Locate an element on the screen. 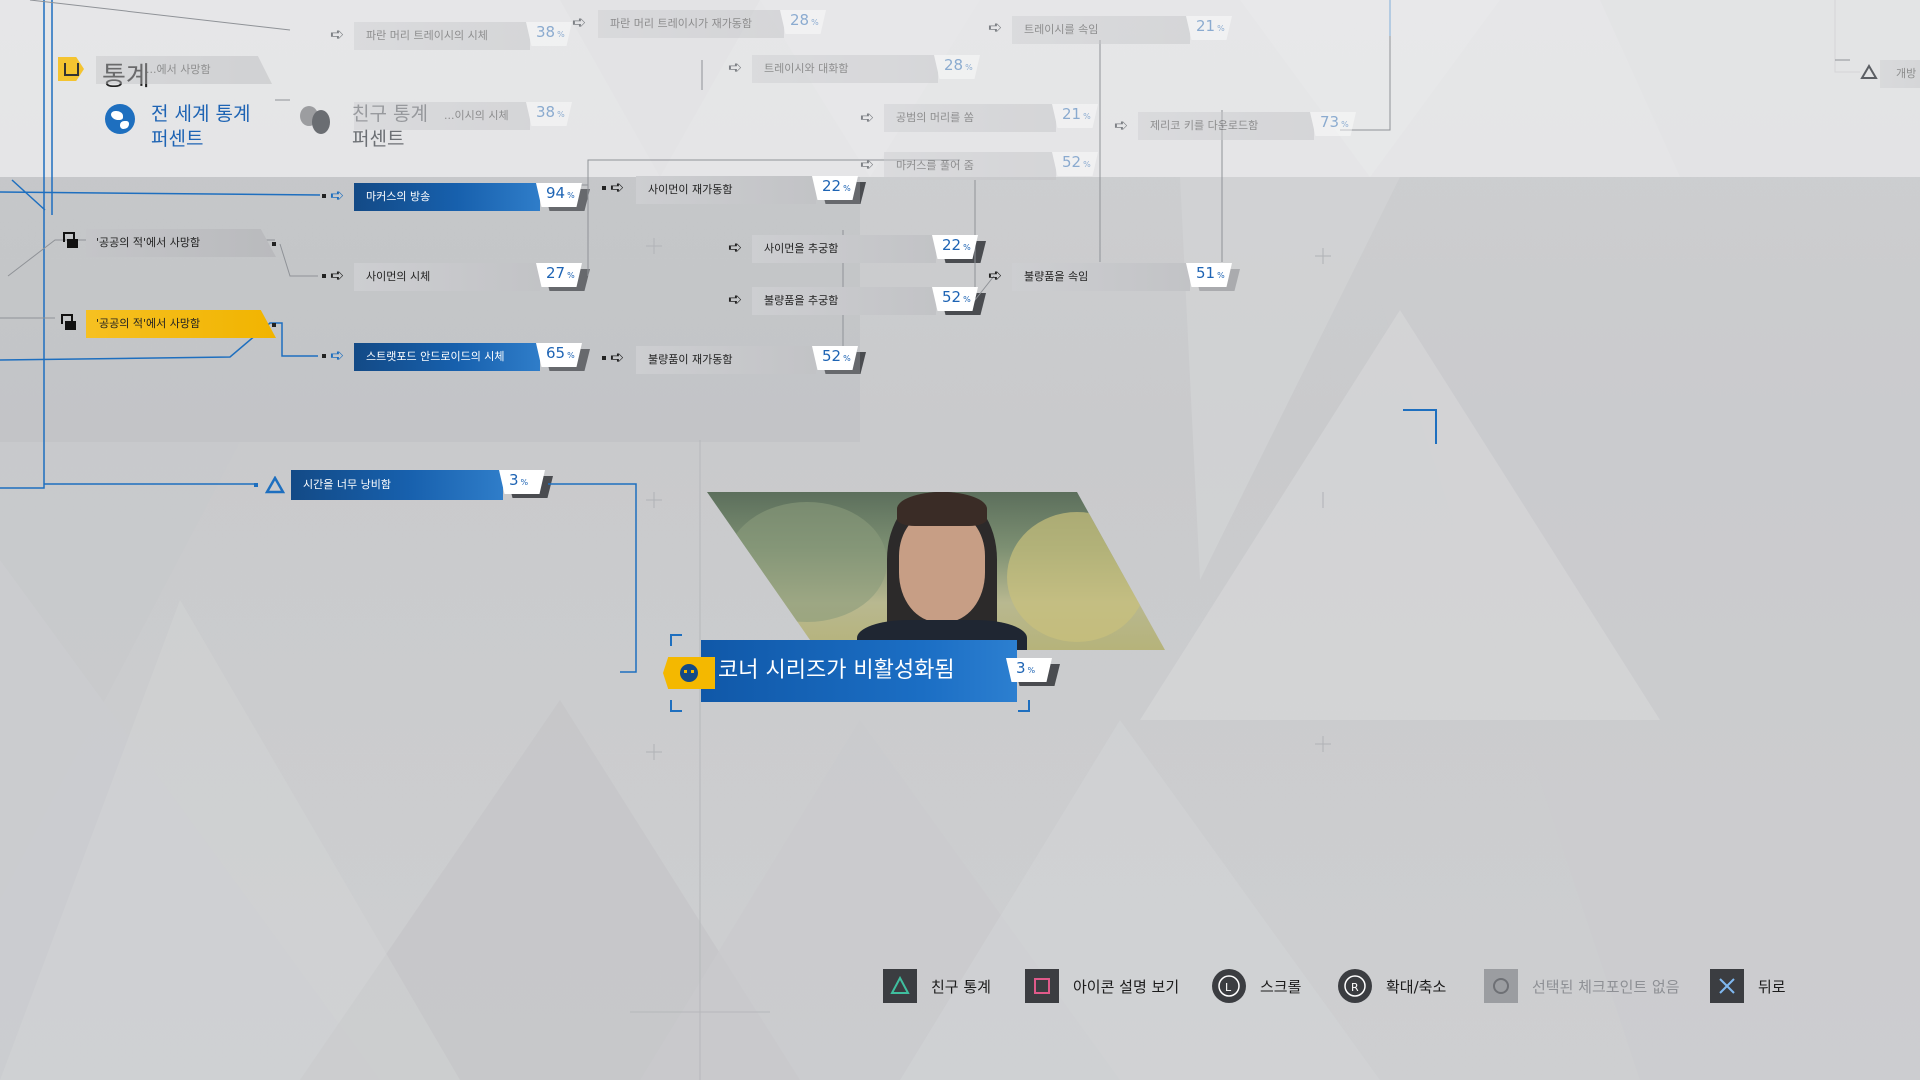 The height and width of the screenshot is (1080, 1920). tab-friend-stats-sub: 퍼센트 is located at coordinates (378, 139).